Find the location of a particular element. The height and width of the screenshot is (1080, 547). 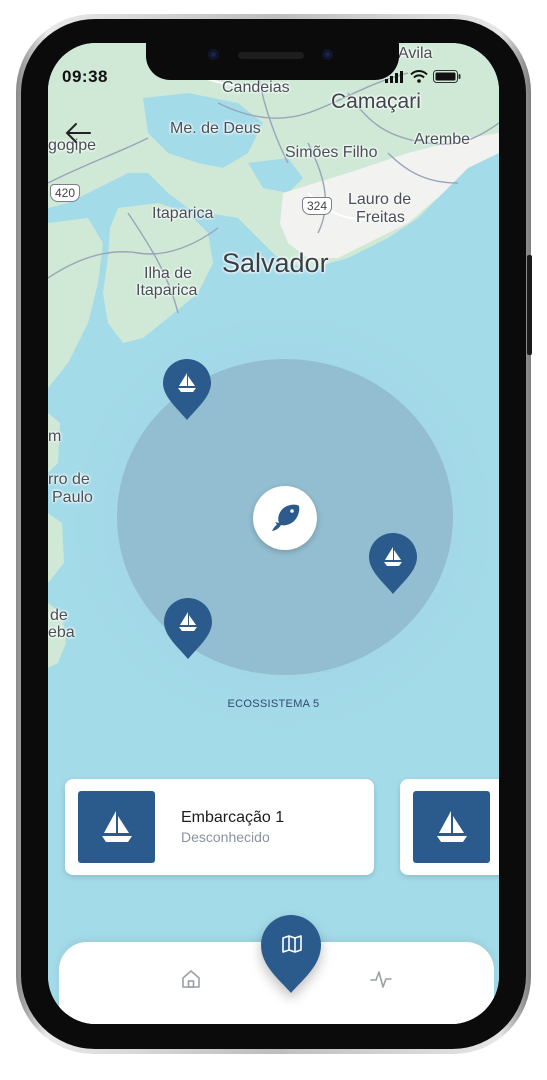

battery-icon is located at coordinates (447, 76).